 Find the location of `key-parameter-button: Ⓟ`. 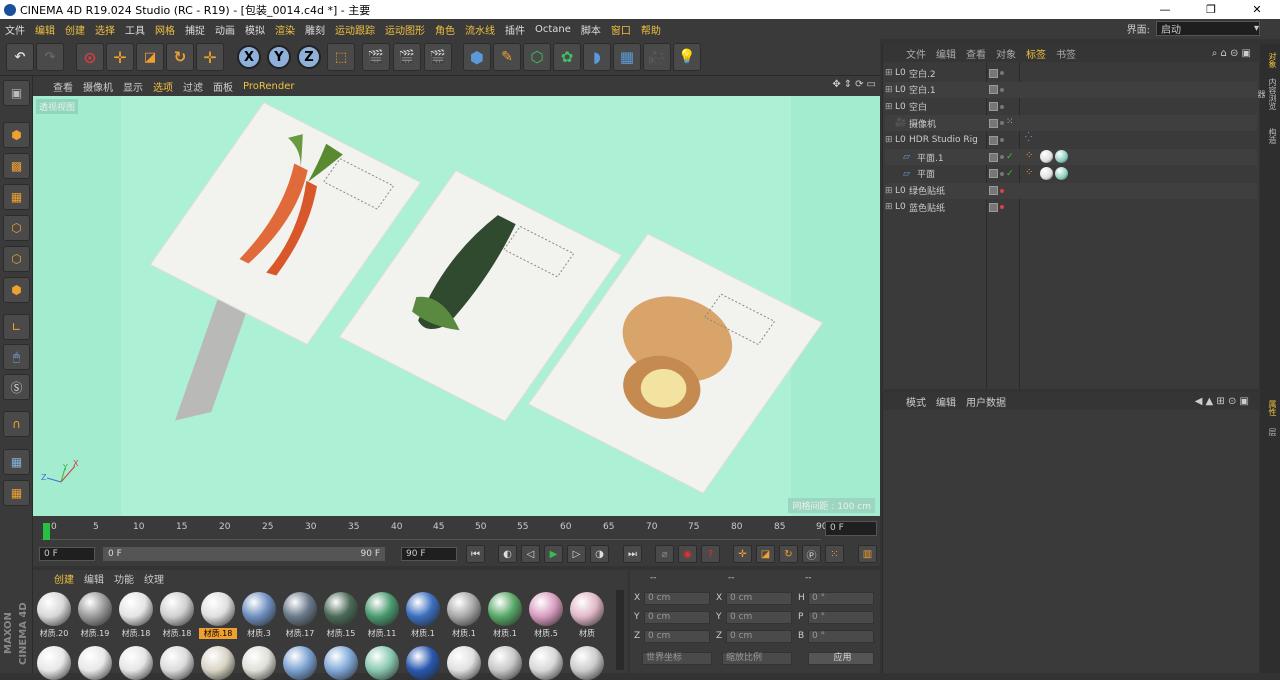

key-parameter-button: Ⓟ is located at coordinates (811, 554).